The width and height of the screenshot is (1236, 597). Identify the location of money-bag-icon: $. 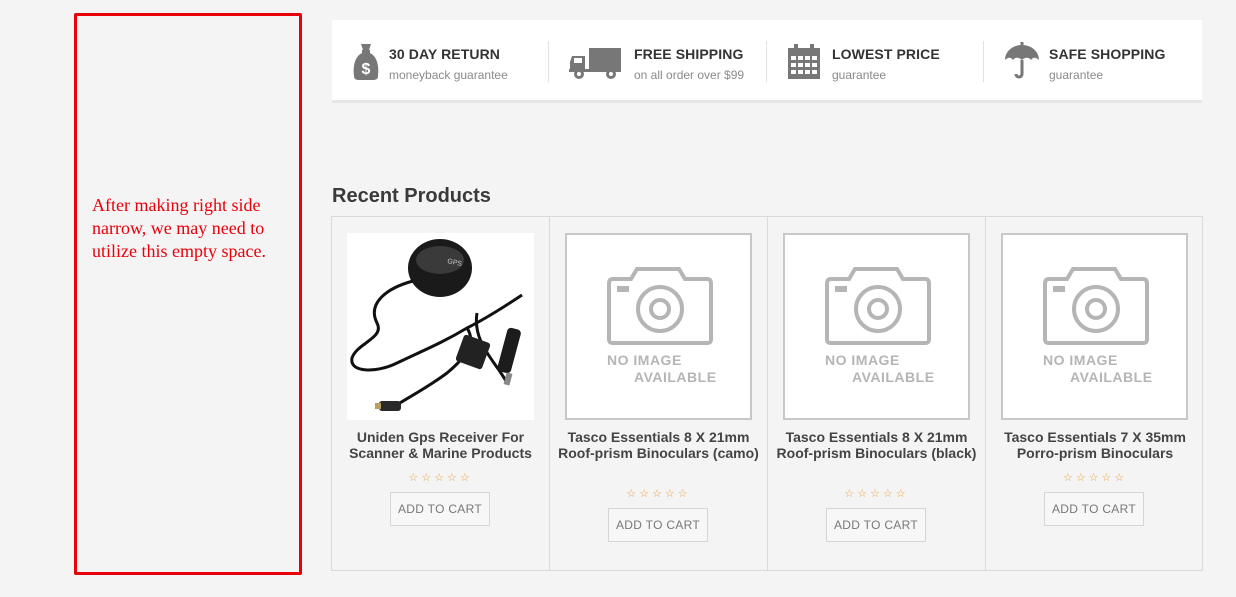
(366, 64).